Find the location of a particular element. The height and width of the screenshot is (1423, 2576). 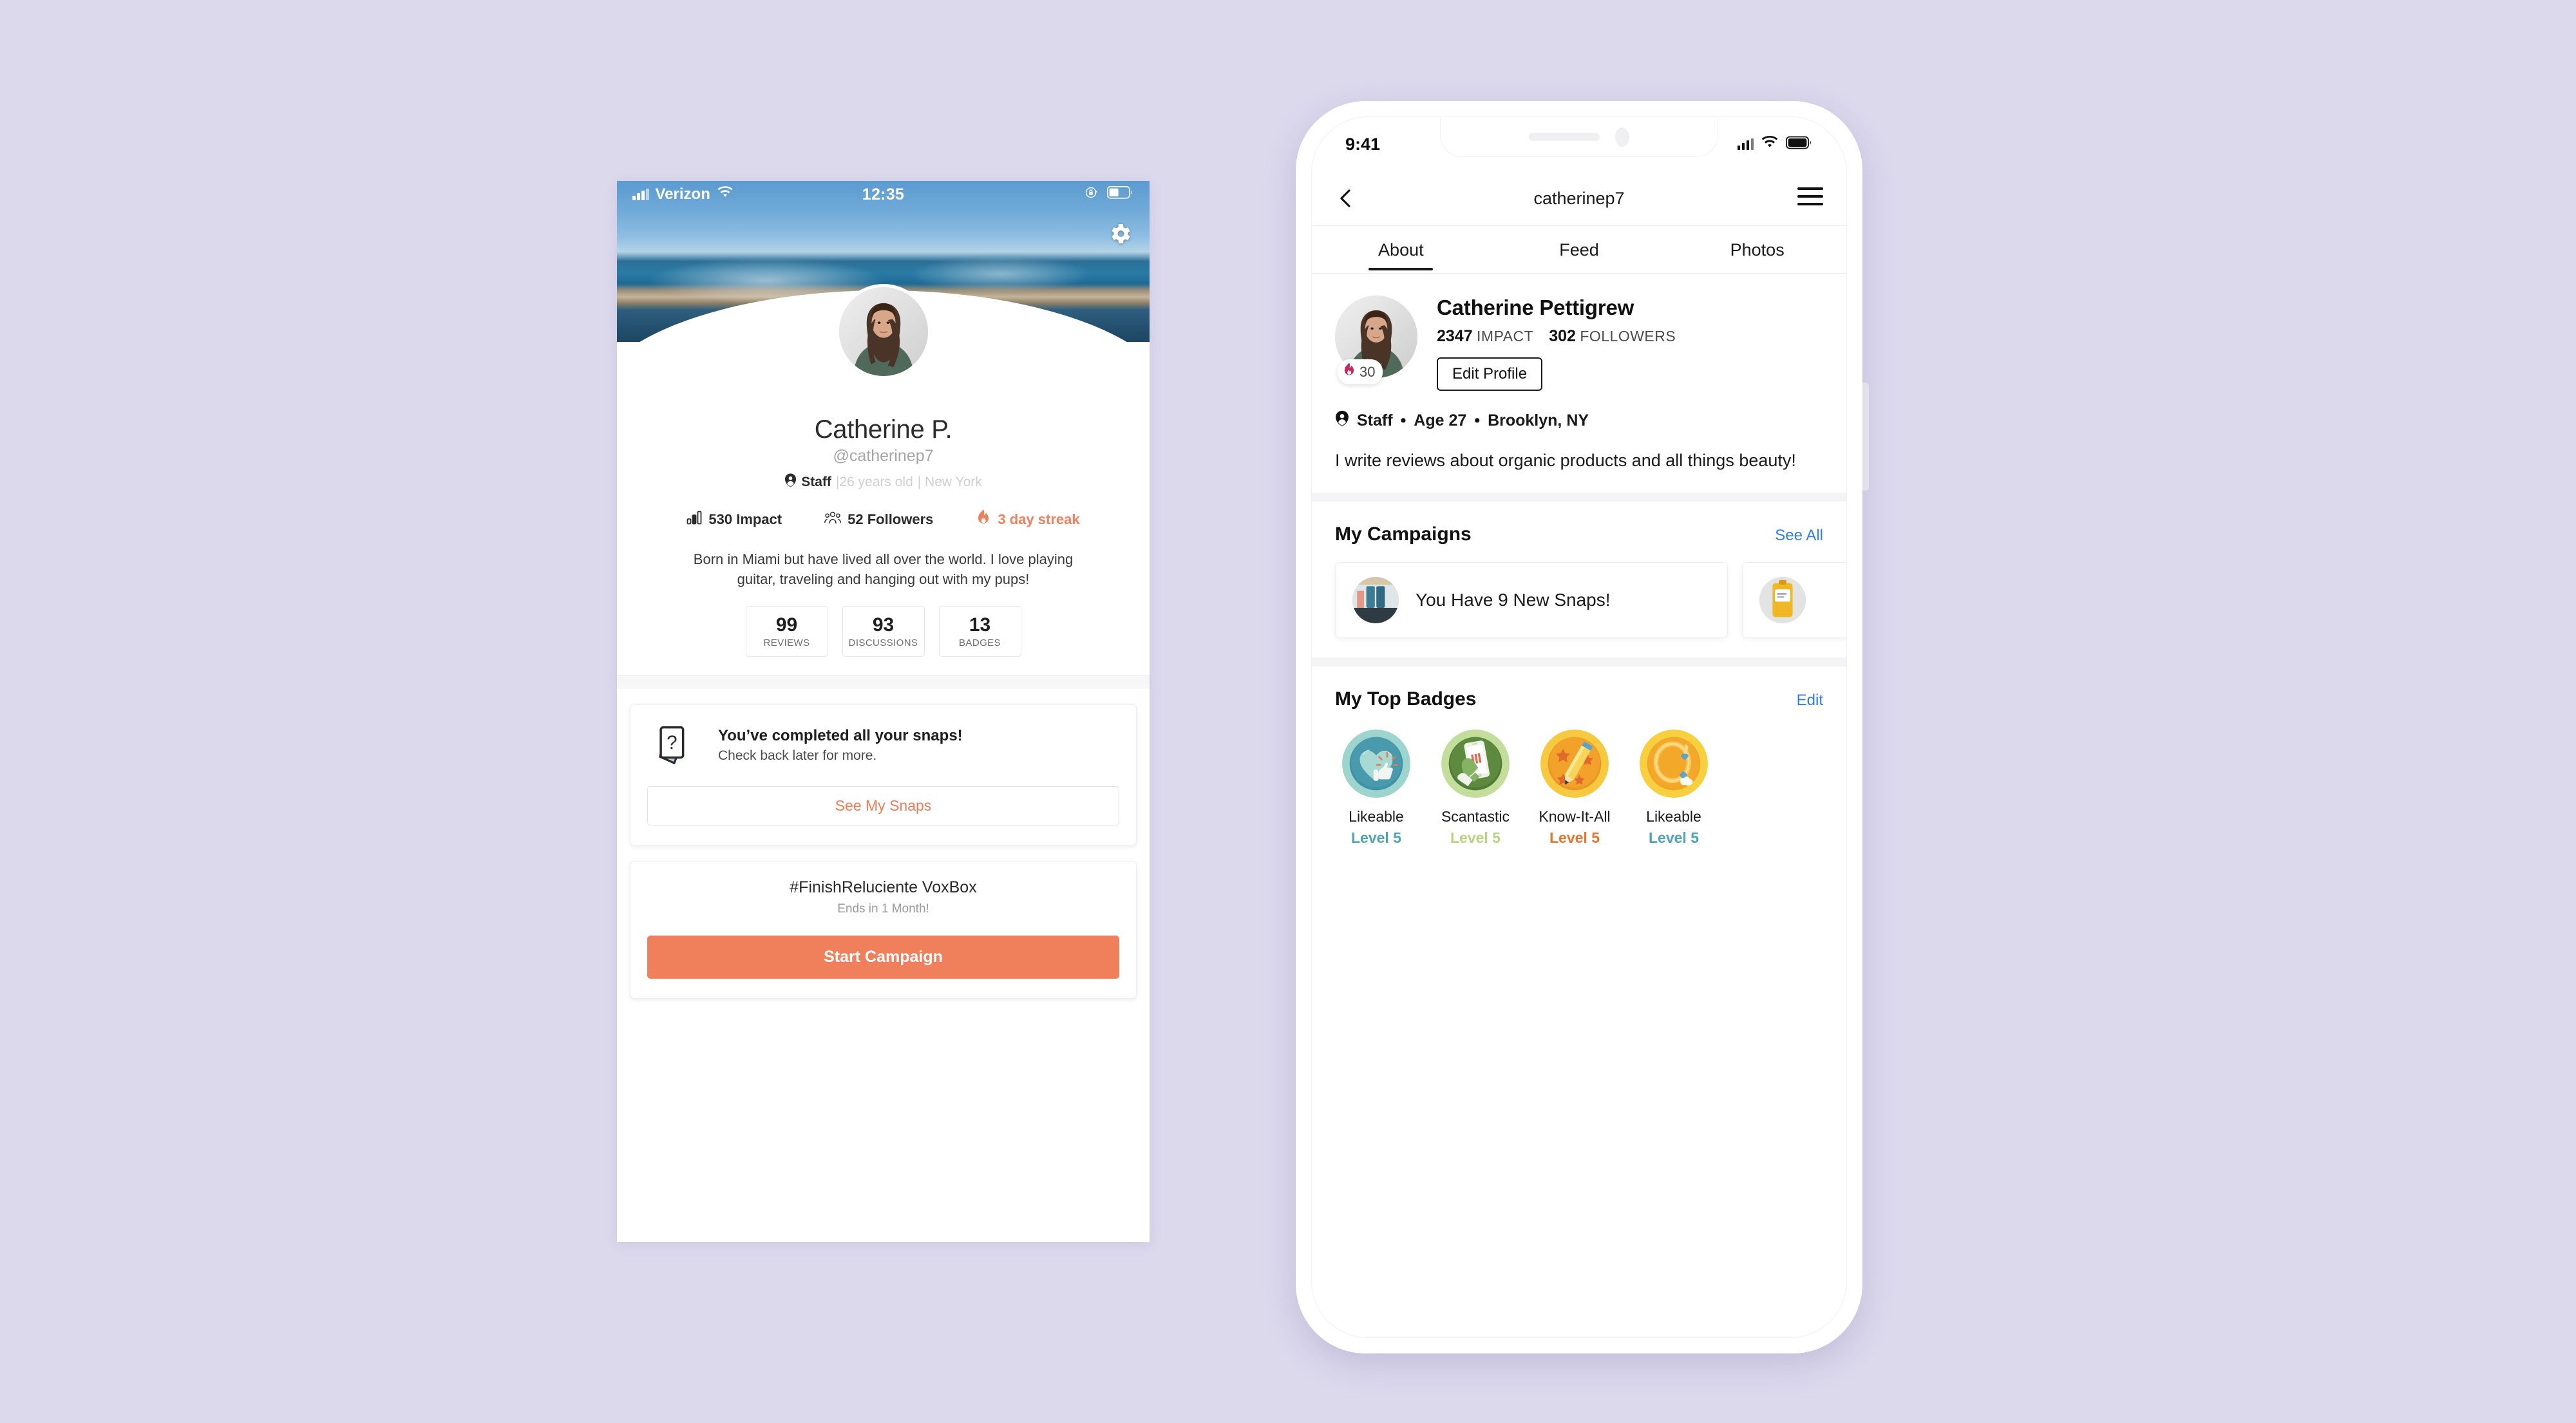

start-campaign-button: Start Campaign is located at coordinates (883, 957).